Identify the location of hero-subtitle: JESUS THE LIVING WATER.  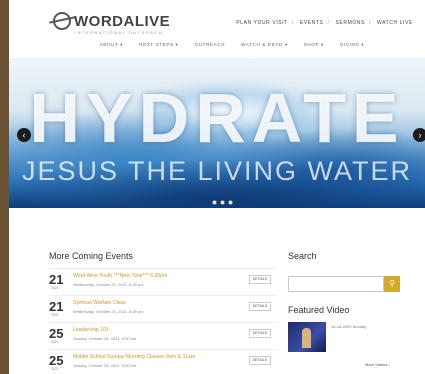
(217, 171).